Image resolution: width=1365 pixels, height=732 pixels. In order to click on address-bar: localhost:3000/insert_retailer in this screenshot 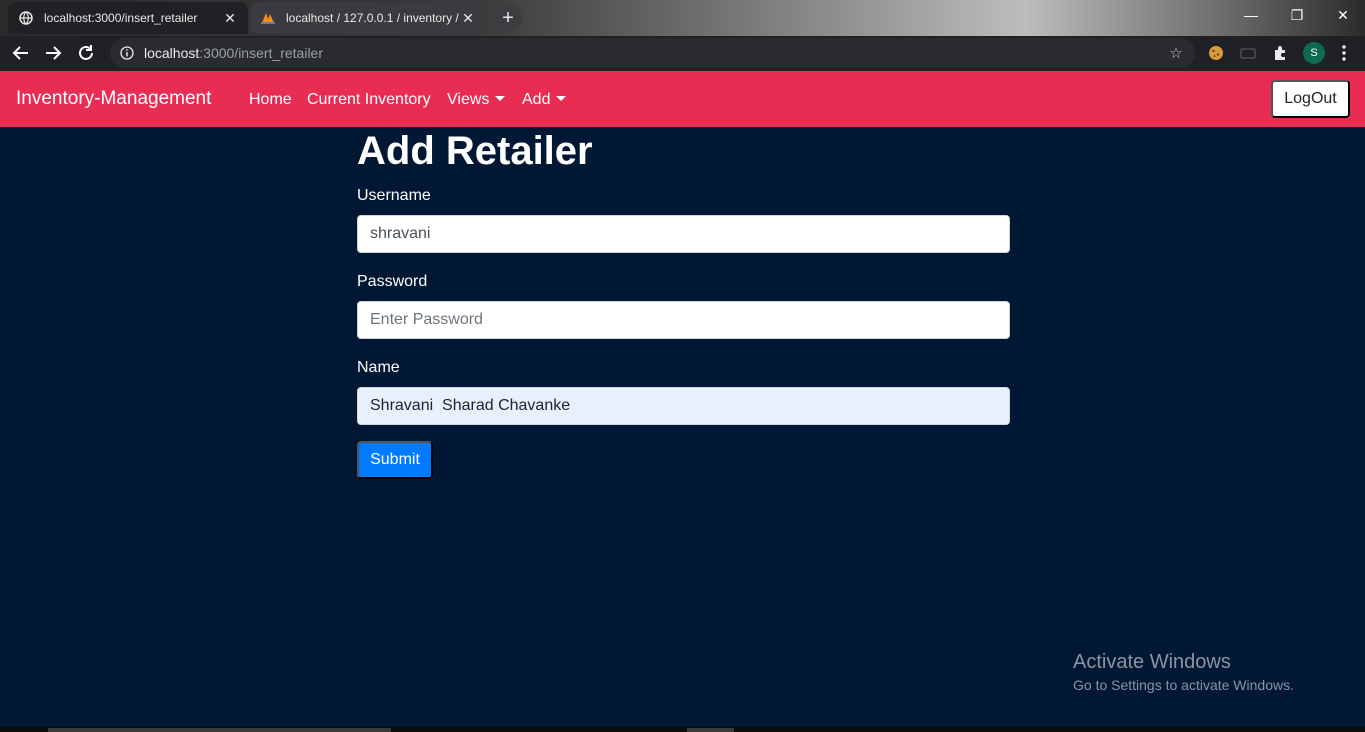, I will do `click(652, 53)`.